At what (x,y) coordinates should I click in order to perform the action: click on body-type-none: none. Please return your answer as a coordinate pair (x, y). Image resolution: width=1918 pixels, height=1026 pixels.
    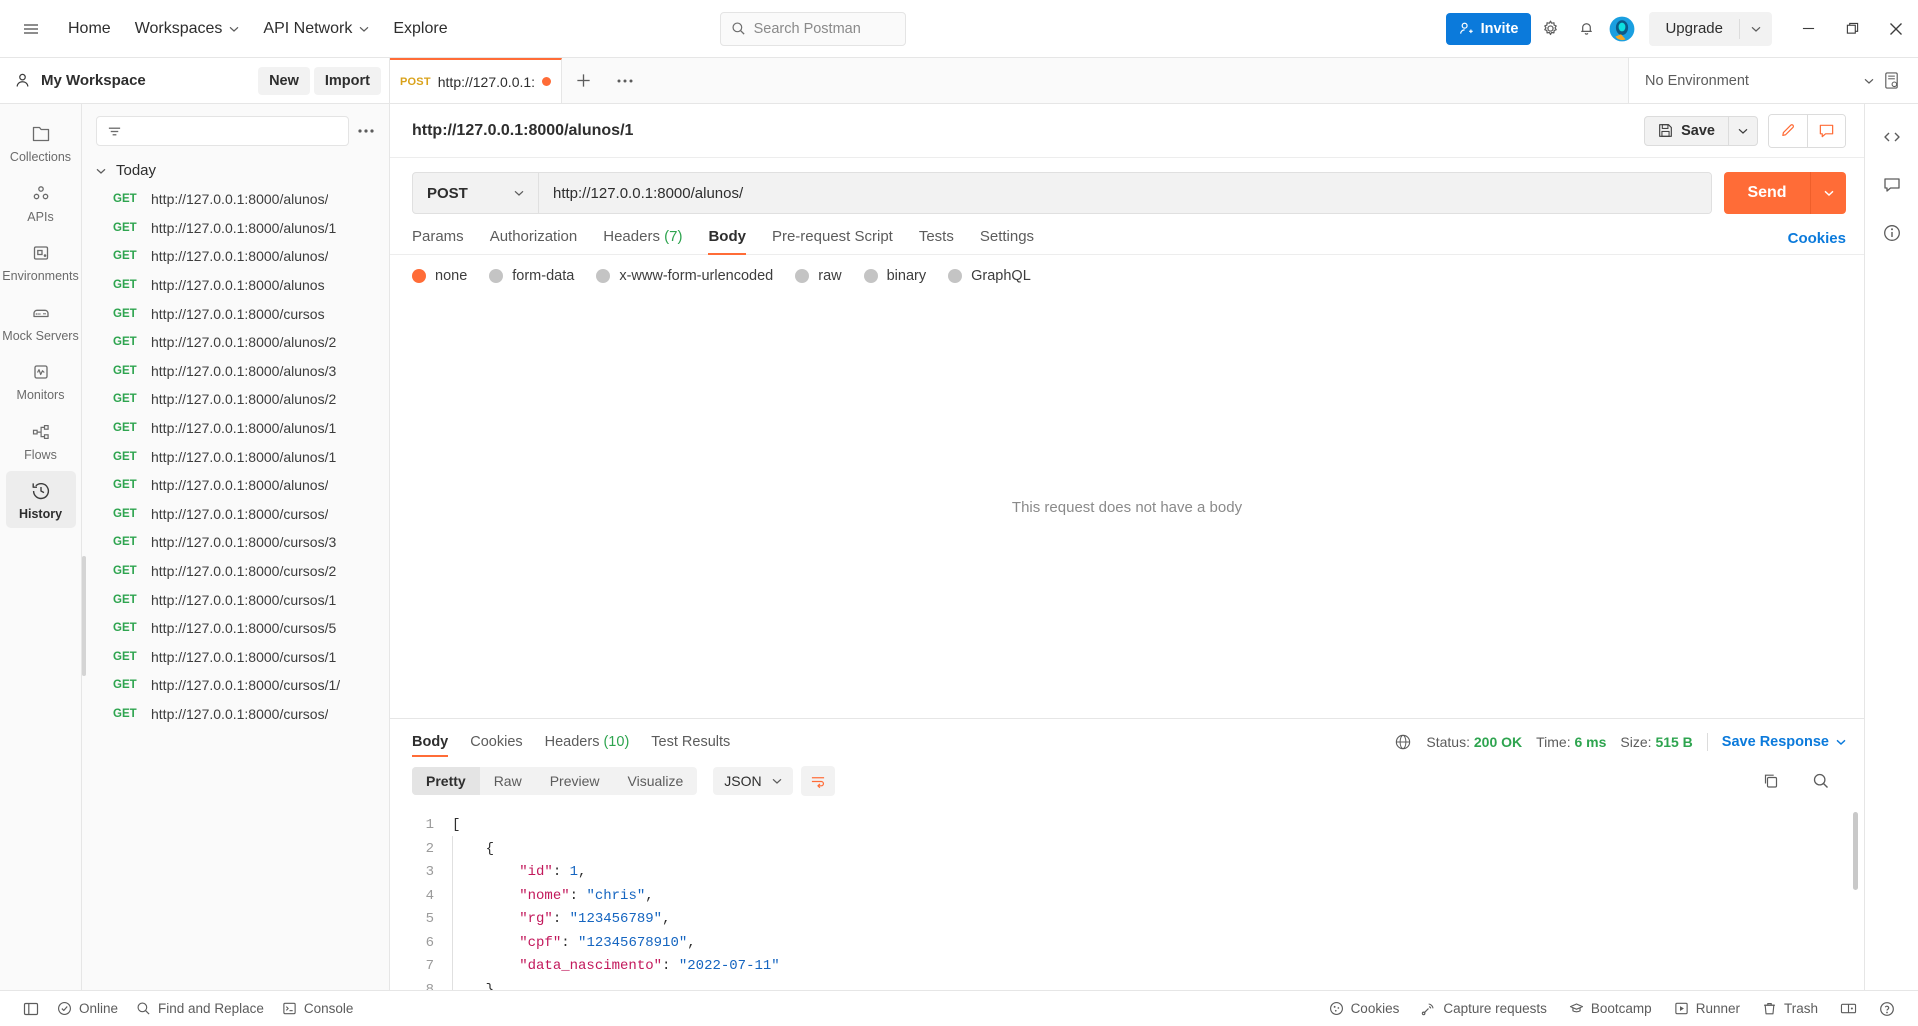
    Looking at the image, I should click on (439, 276).